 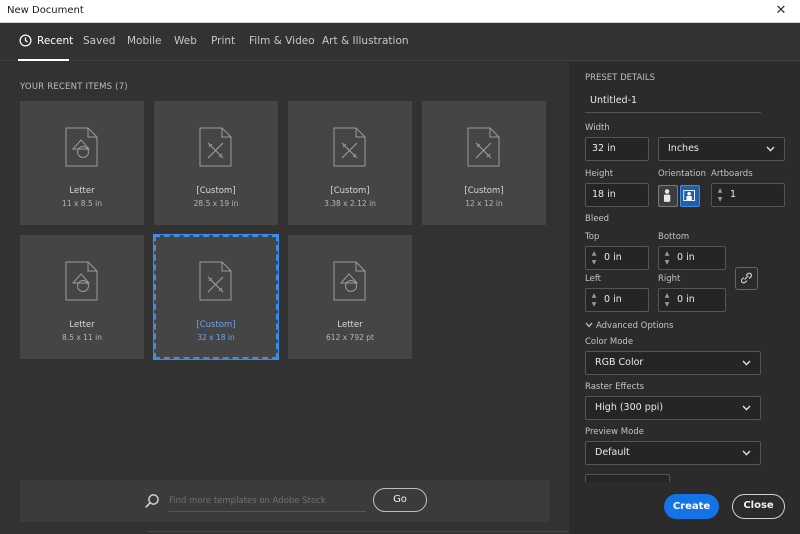 I want to click on tab-film-video: Film & Video, so click(x=282, y=41).